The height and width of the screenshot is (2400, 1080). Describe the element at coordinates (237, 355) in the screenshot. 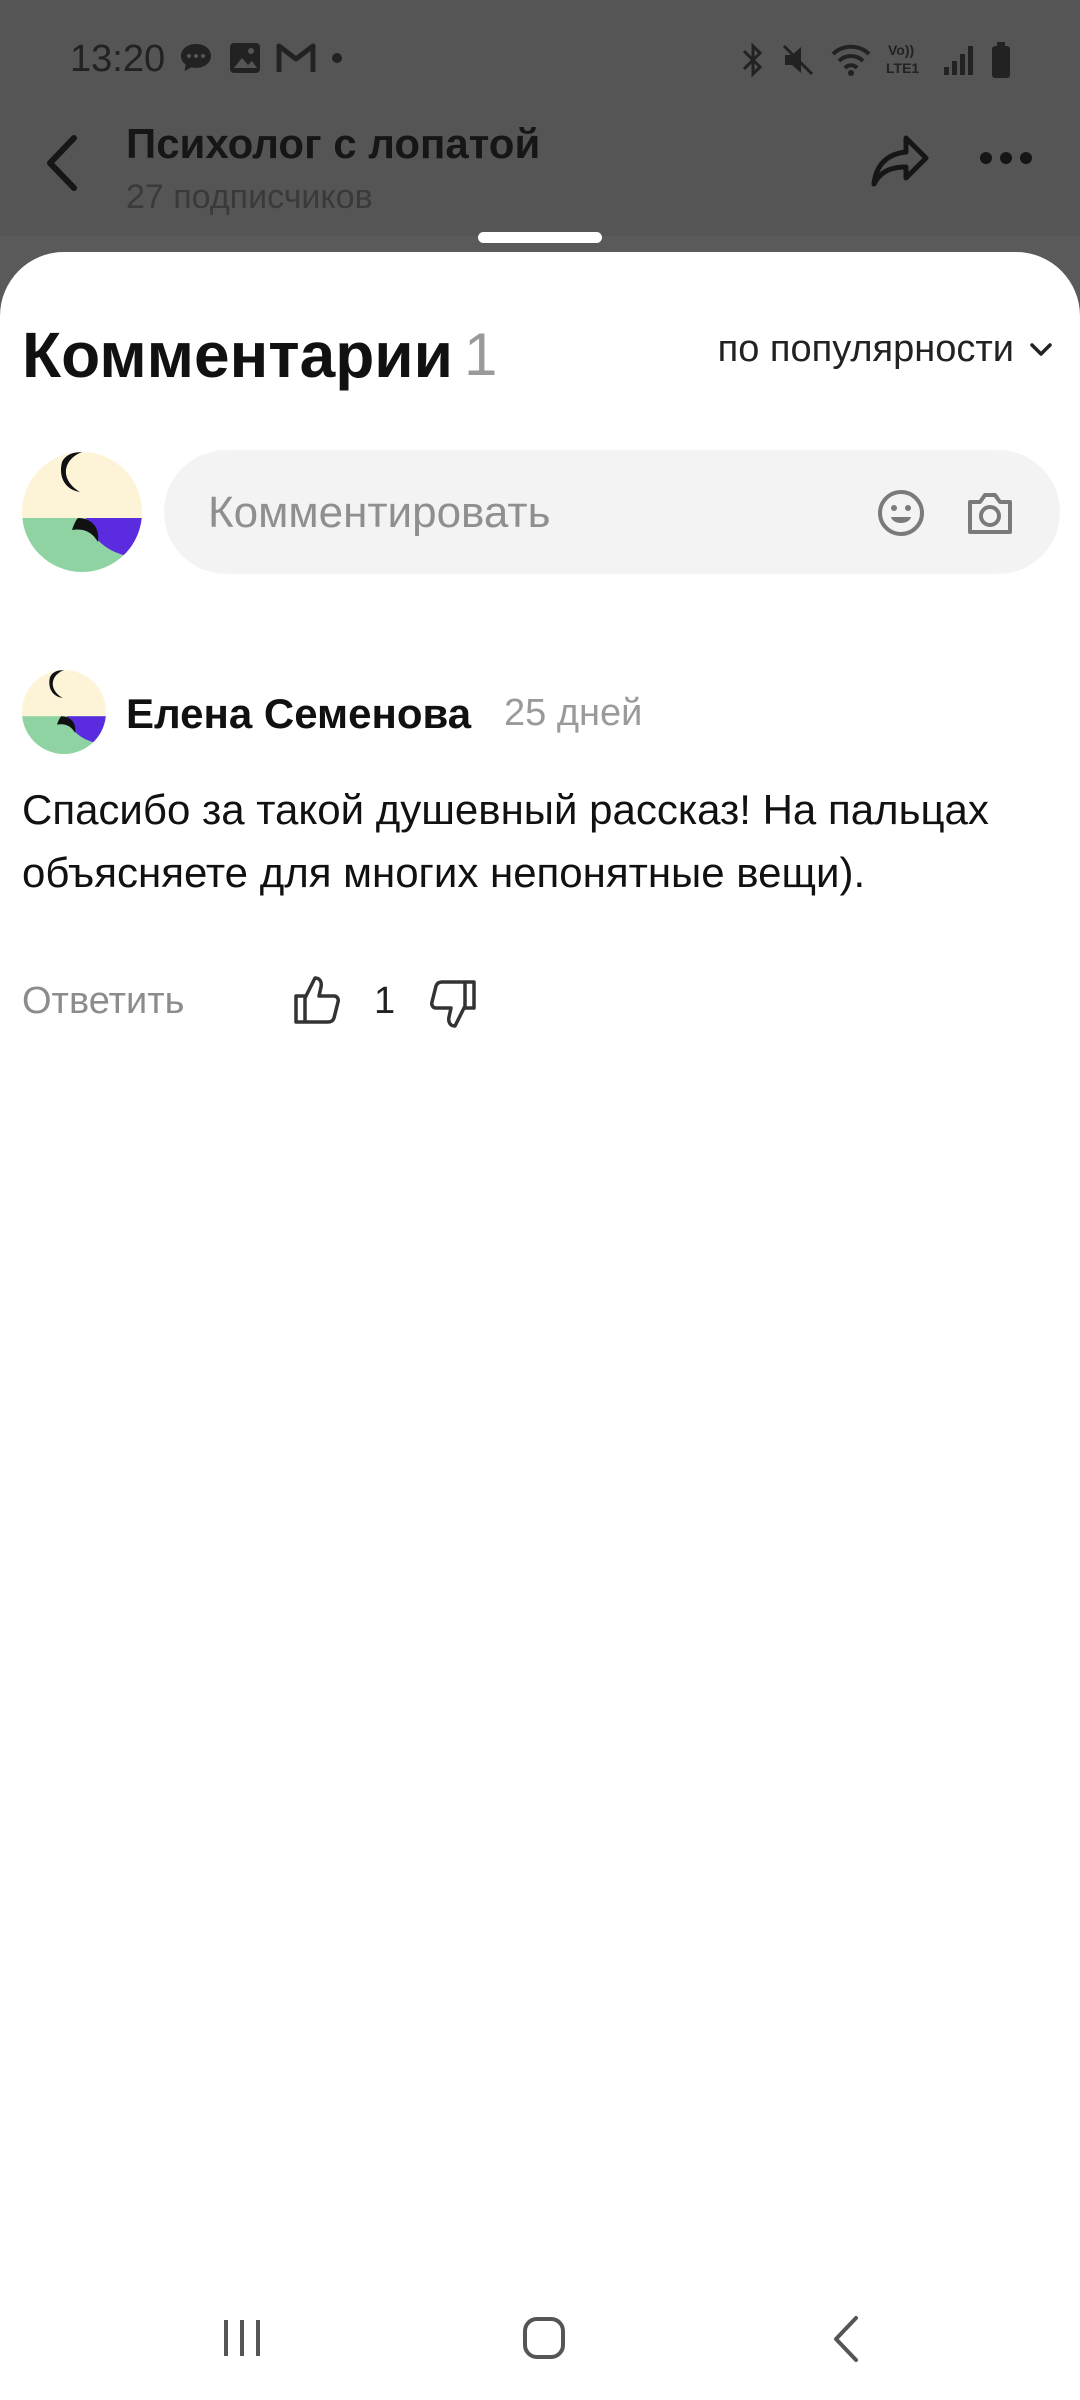

I see `comments-title: Комментарии` at that location.